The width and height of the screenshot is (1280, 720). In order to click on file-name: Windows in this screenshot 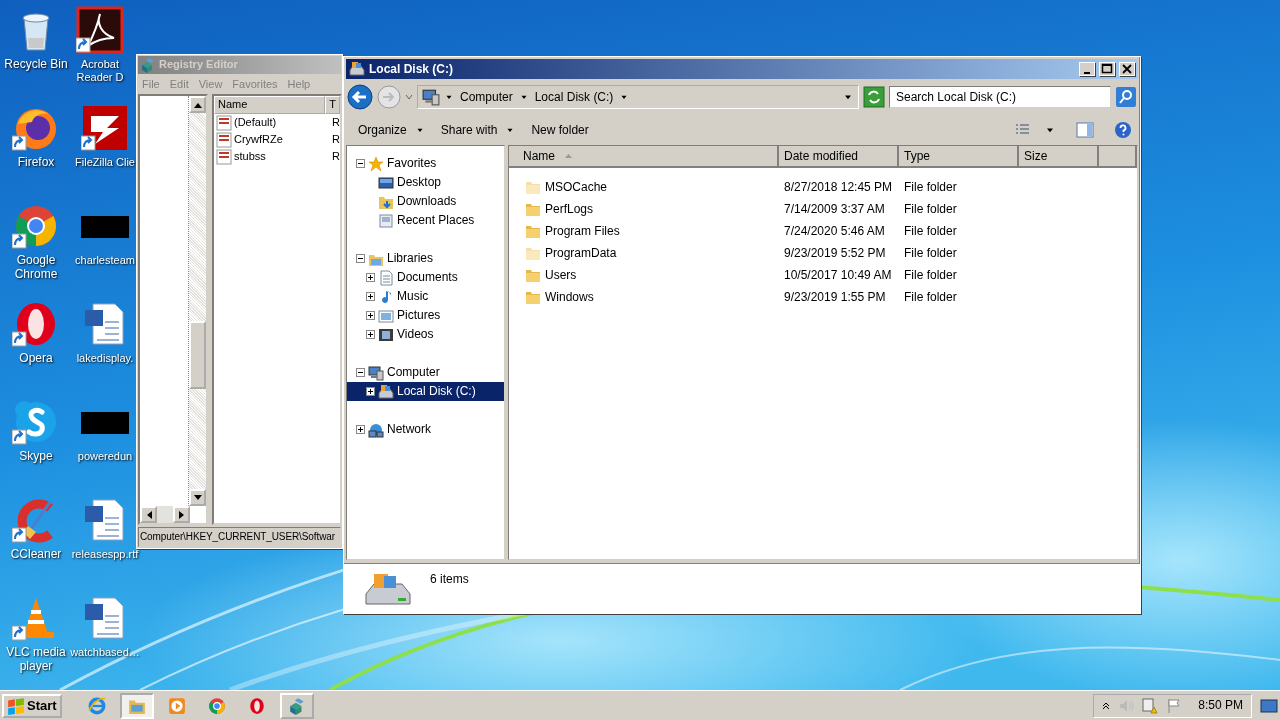, I will do `click(569, 297)`.